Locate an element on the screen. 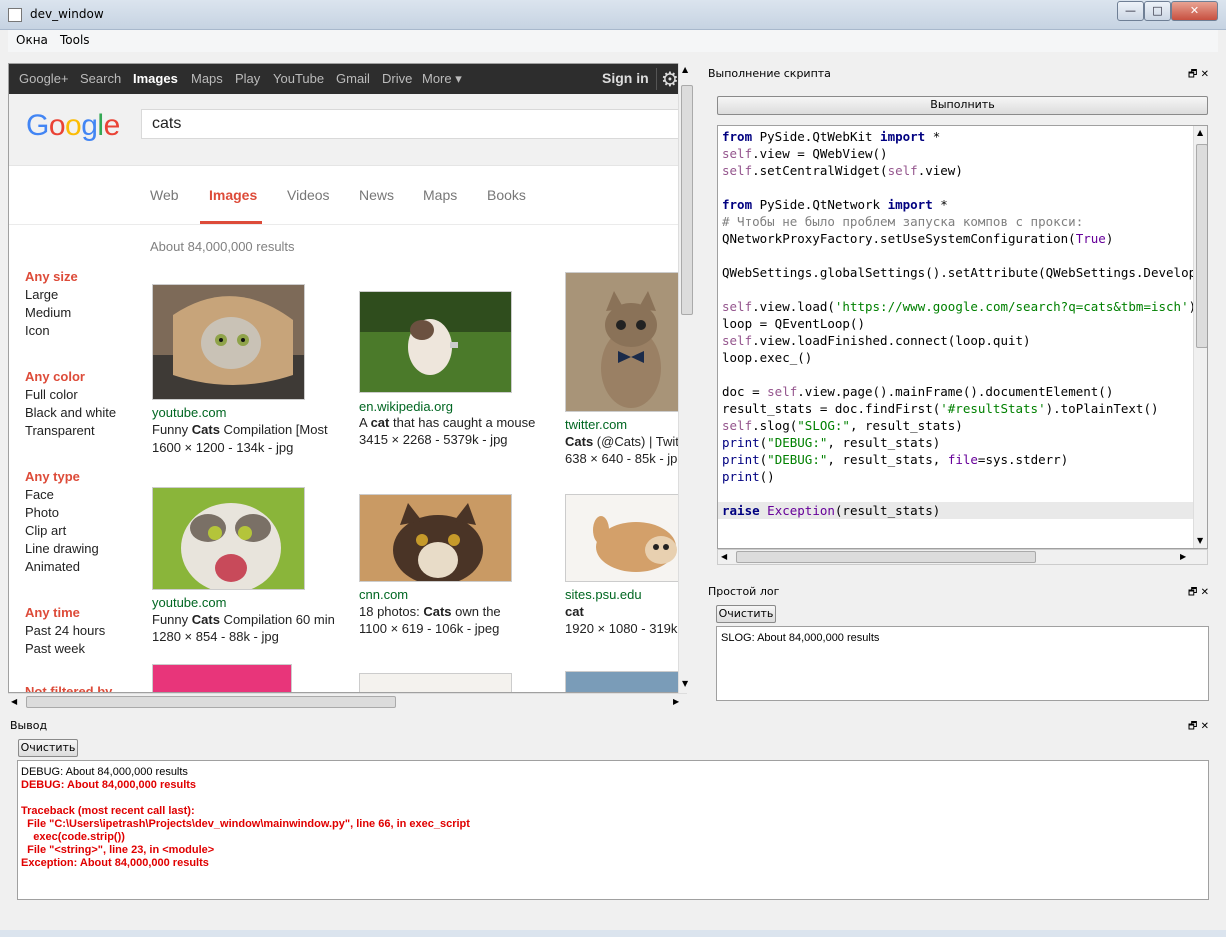 The width and height of the screenshot is (1226, 937). search-input: cats is located at coordinates (413, 124).